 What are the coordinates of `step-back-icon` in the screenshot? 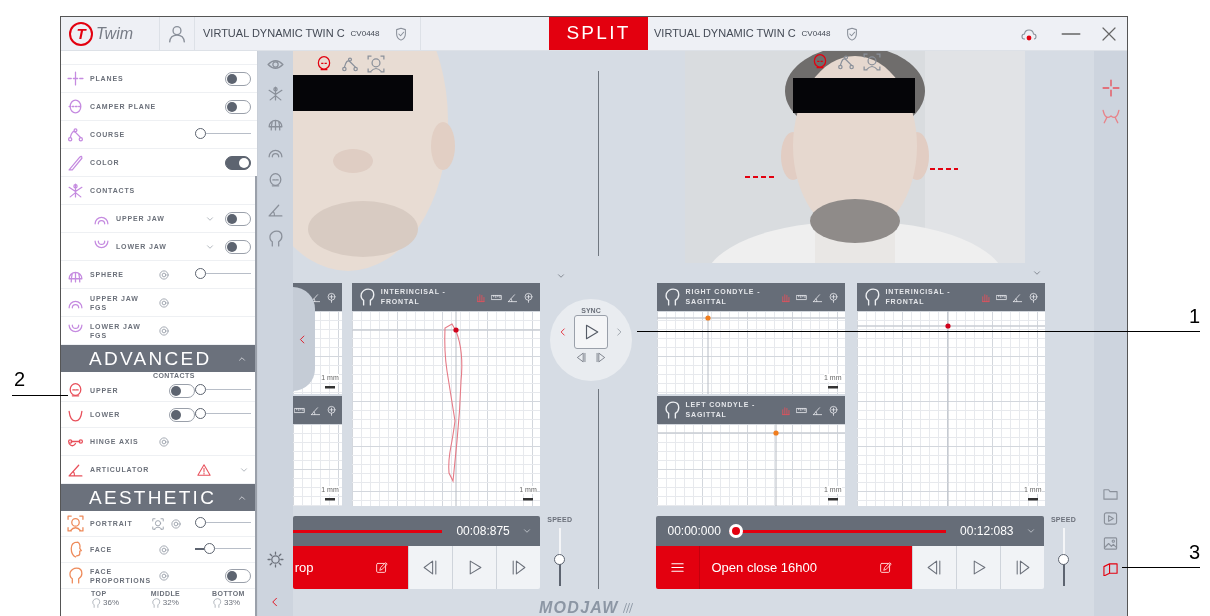 It's located at (581, 357).